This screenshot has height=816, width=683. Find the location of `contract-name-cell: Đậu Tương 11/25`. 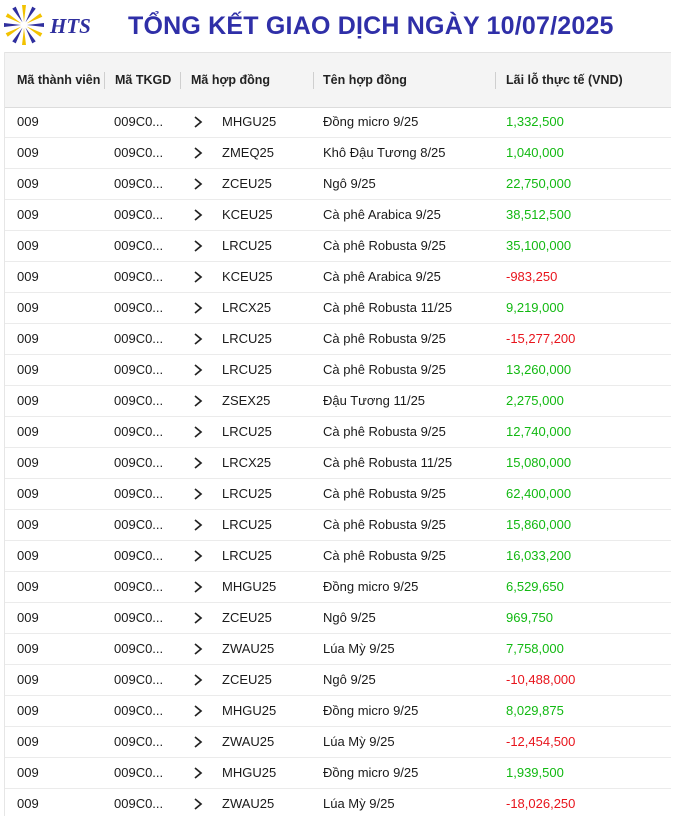

contract-name-cell: Đậu Tương 11/25 is located at coordinates (374, 400).